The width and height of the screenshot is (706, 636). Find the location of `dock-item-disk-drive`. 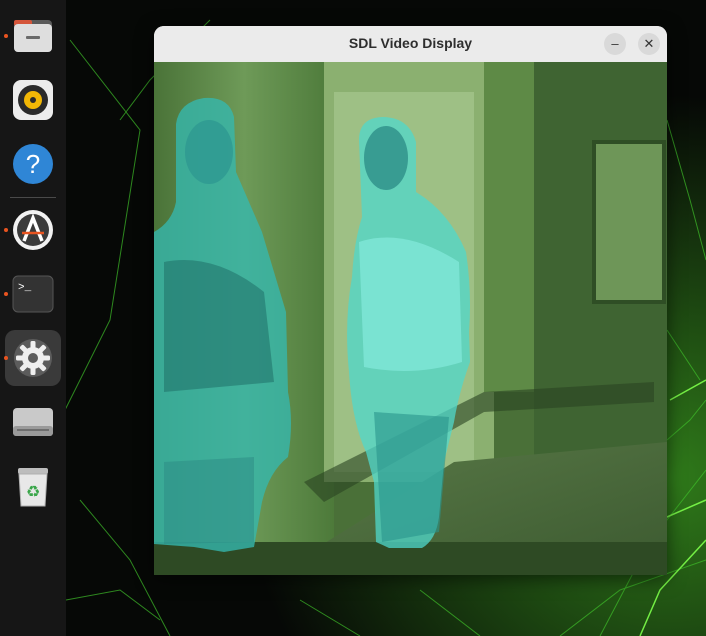

dock-item-disk-drive is located at coordinates (33, 422).